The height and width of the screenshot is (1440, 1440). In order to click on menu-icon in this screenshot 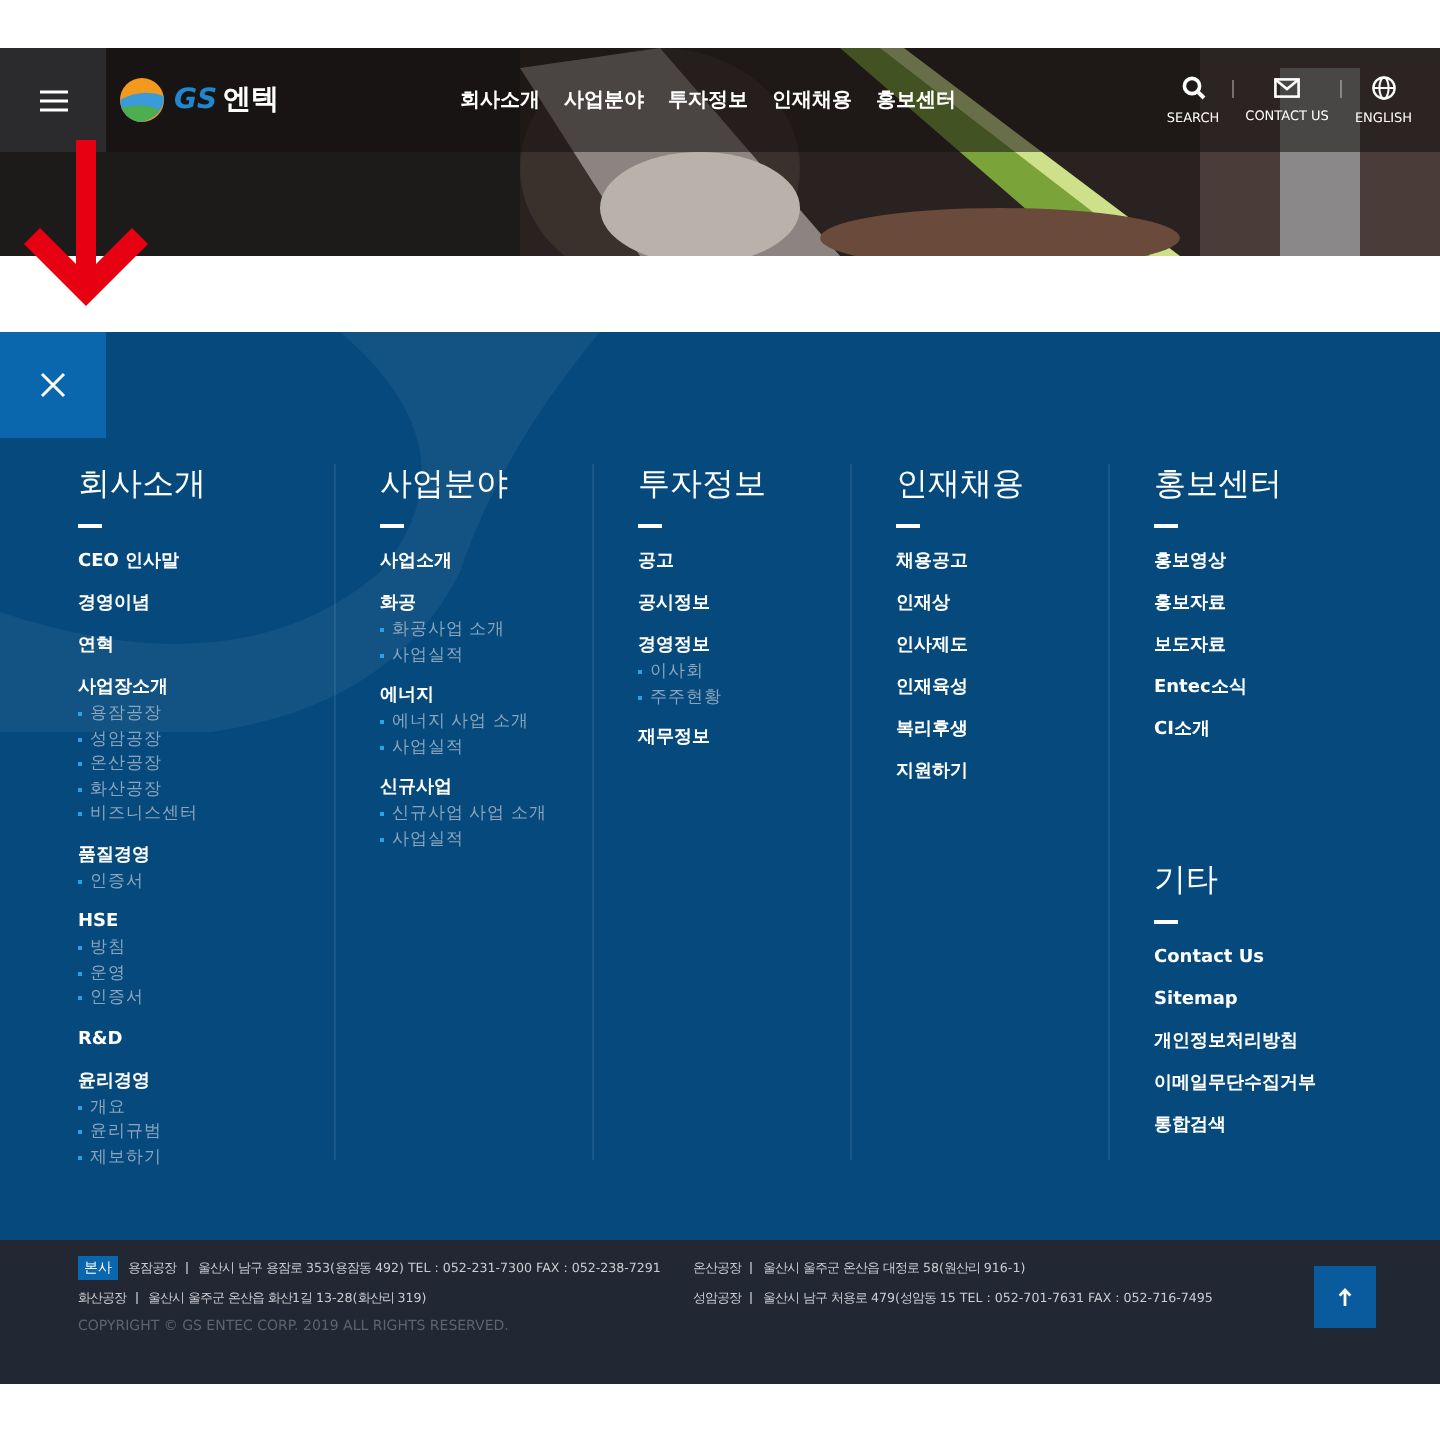, I will do `click(53, 100)`.